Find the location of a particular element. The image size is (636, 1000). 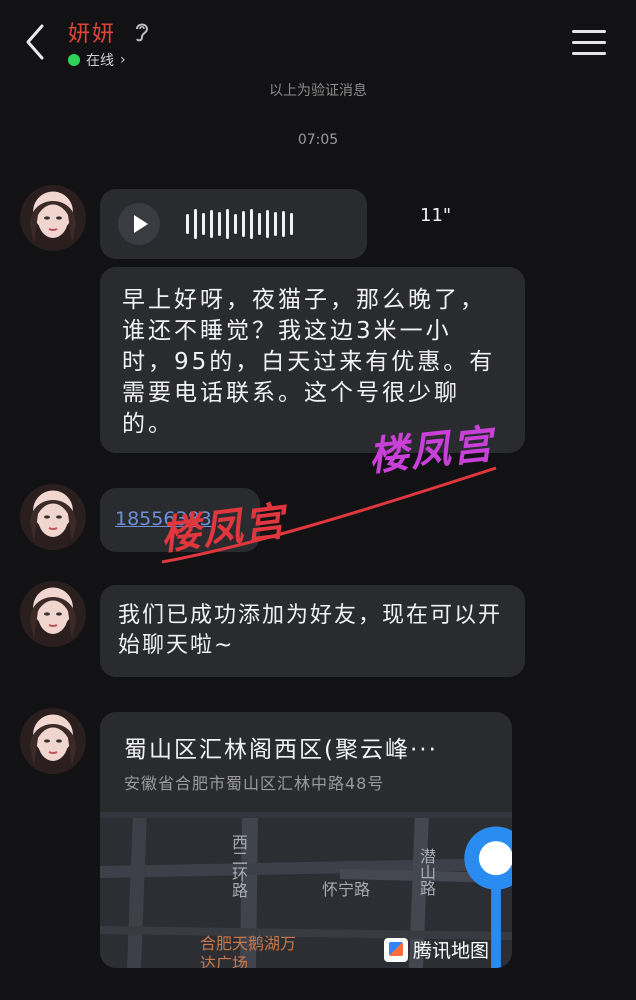

ear-icon is located at coordinates (142, 32).